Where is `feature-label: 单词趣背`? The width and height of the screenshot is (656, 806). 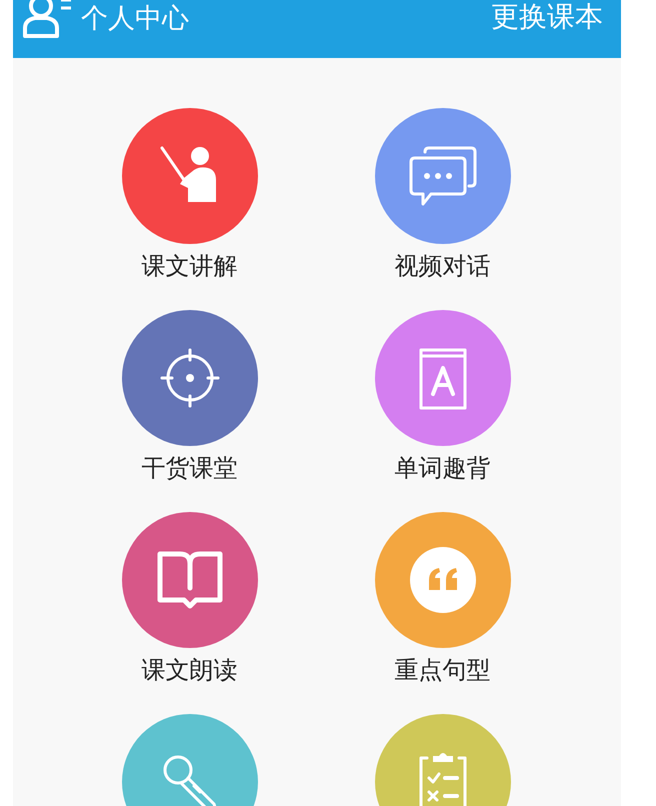 feature-label: 单词趣背 is located at coordinates (442, 468).